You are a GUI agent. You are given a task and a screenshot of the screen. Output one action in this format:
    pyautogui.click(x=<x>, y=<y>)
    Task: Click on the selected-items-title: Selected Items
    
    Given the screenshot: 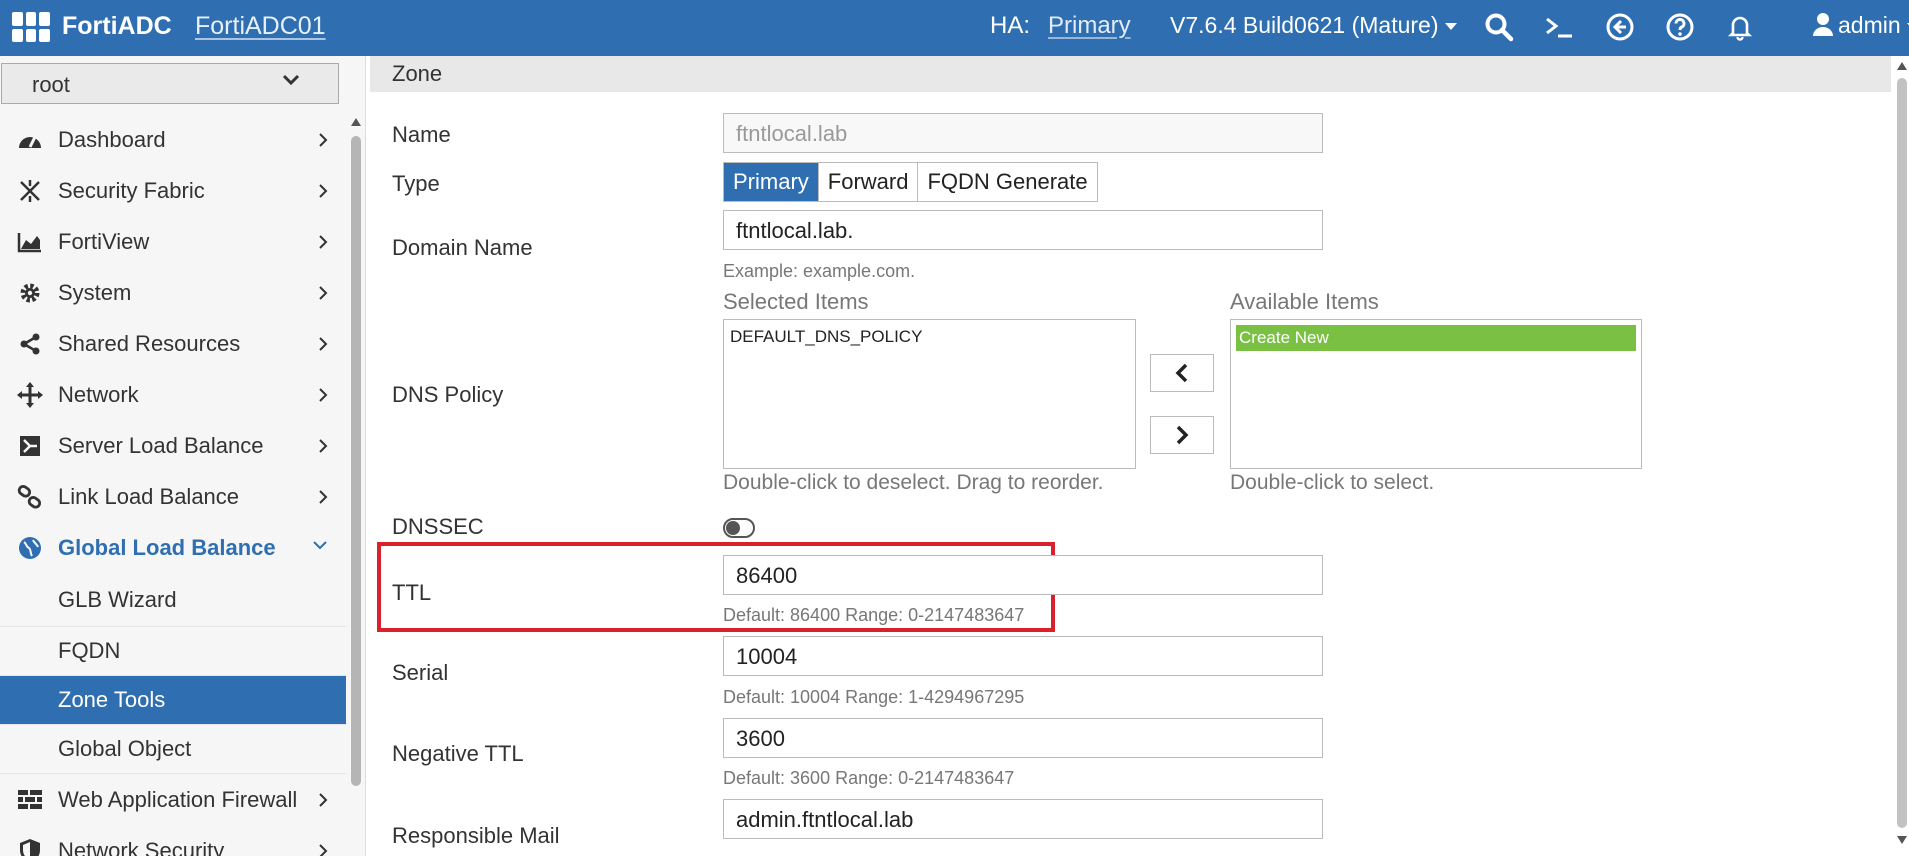 What is the action you would take?
    pyautogui.click(x=796, y=301)
    